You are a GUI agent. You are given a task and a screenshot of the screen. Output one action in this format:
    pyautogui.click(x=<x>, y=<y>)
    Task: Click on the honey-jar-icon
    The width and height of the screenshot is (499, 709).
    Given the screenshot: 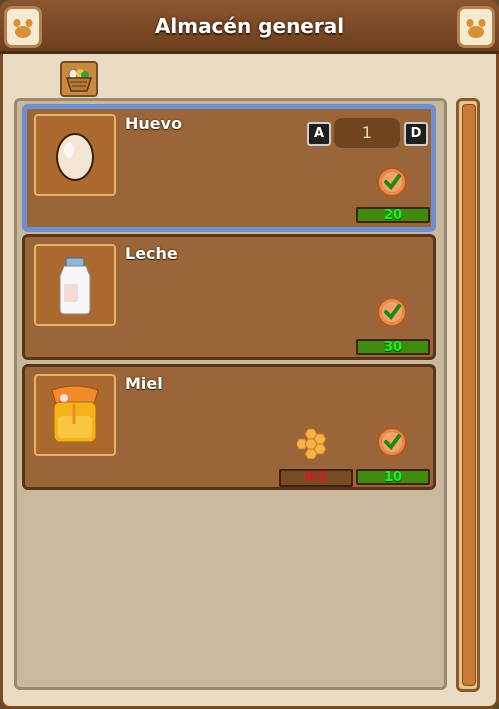 What is the action you would take?
    pyautogui.click(x=75, y=414)
    